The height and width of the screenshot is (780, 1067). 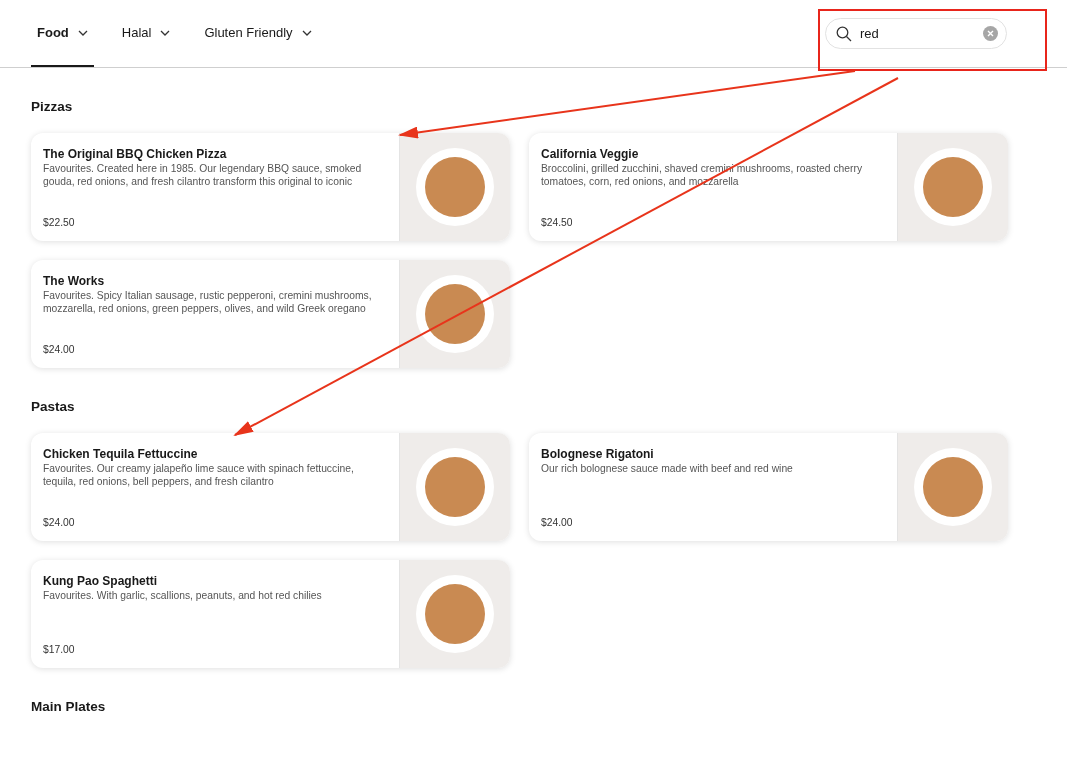 I want to click on dish-description: Favourites. Our creamy jalapeño lime sauce with spinach fettuccine, tequila, red onions, bell peppers, and fresh cilantro, so click(x=199, y=475).